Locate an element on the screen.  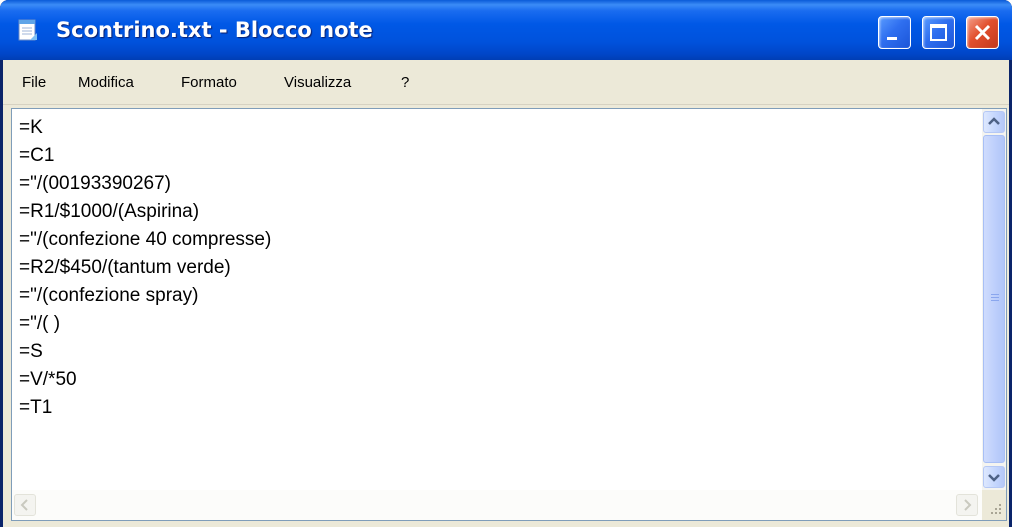
window-title: Scontrino.txt - Blocco note is located at coordinates (214, 30).